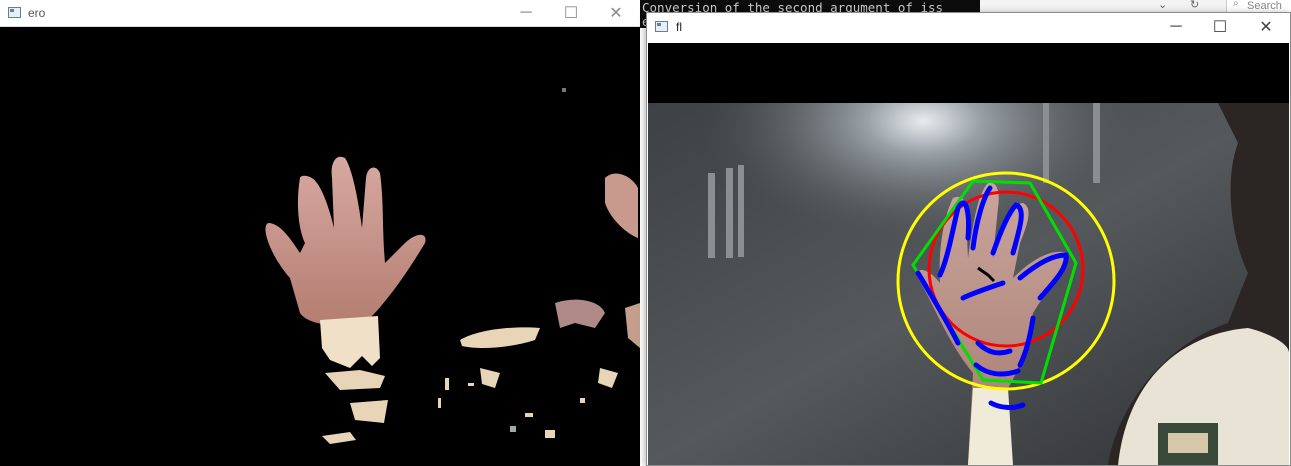 This screenshot has width=1291, height=466. Describe the element at coordinates (1194, 5) in the screenshot. I see `refresh-icon: ↻` at that location.